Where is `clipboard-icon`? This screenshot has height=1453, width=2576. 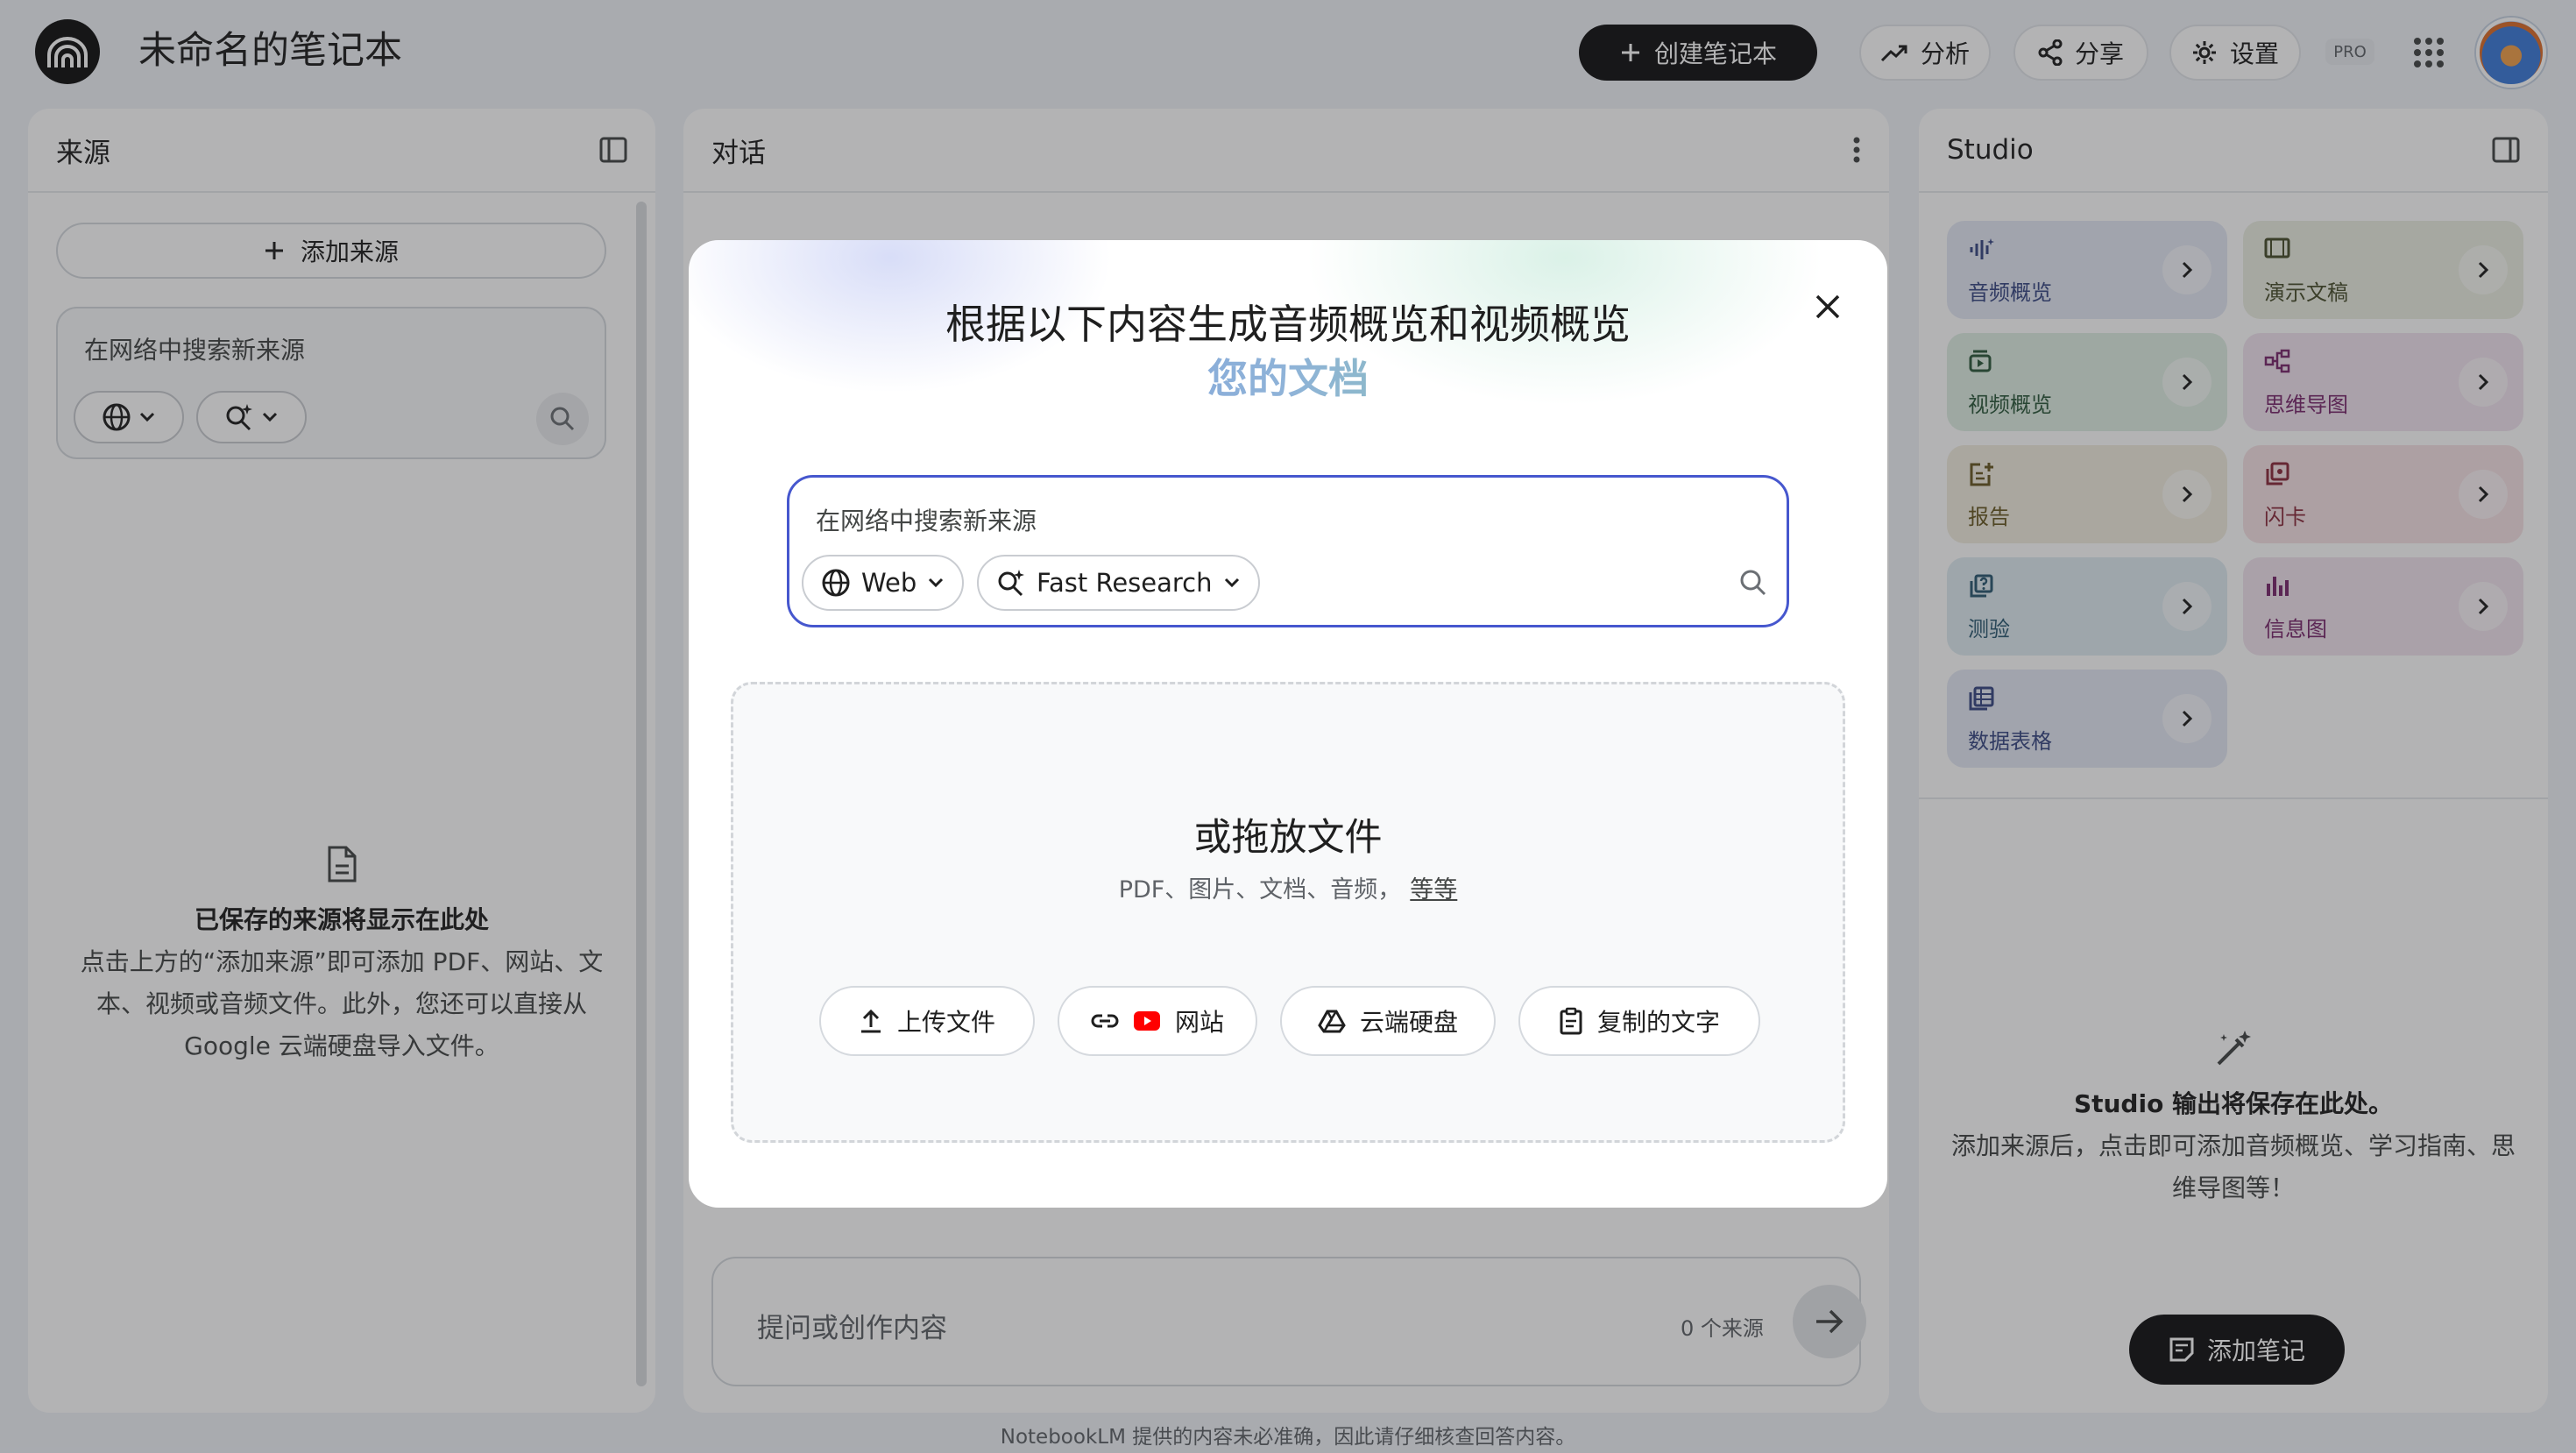
clipboard-icon is located at coordinates (1571, 1021).